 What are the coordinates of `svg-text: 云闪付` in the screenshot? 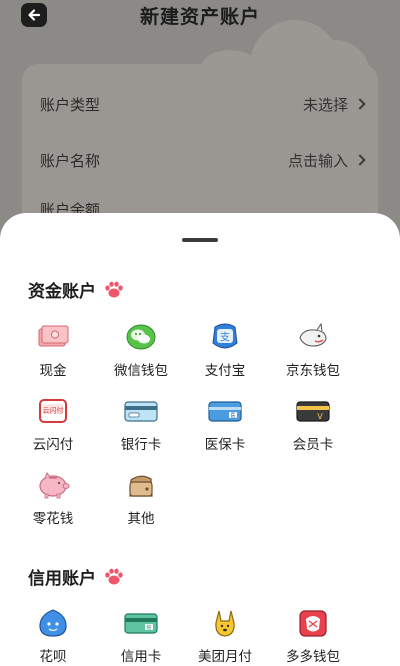 It's located at (53, 410).